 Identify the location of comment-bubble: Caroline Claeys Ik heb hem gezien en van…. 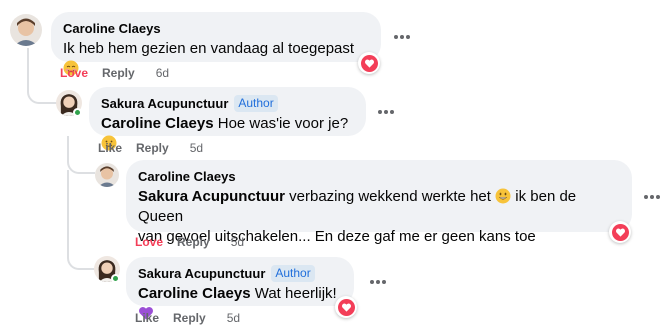
(216, 44).